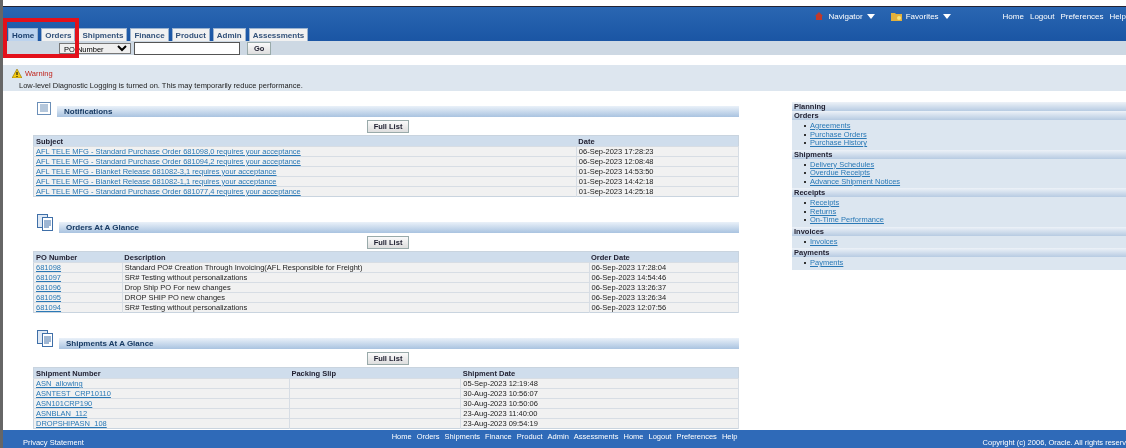 The height and width of the screenshot is (448, 1126). I want to click on section-header: Notifications, so click(398, 111).